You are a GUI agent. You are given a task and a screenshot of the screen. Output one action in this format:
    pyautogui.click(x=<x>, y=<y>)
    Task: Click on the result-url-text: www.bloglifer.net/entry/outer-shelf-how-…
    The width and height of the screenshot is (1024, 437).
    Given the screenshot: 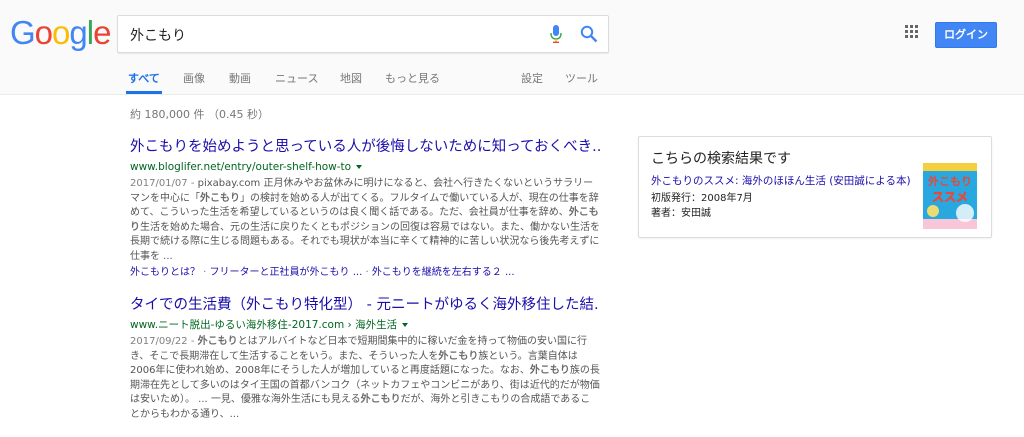 What is the action you would take?
    pyautogui.click(x=241, y=167)
    